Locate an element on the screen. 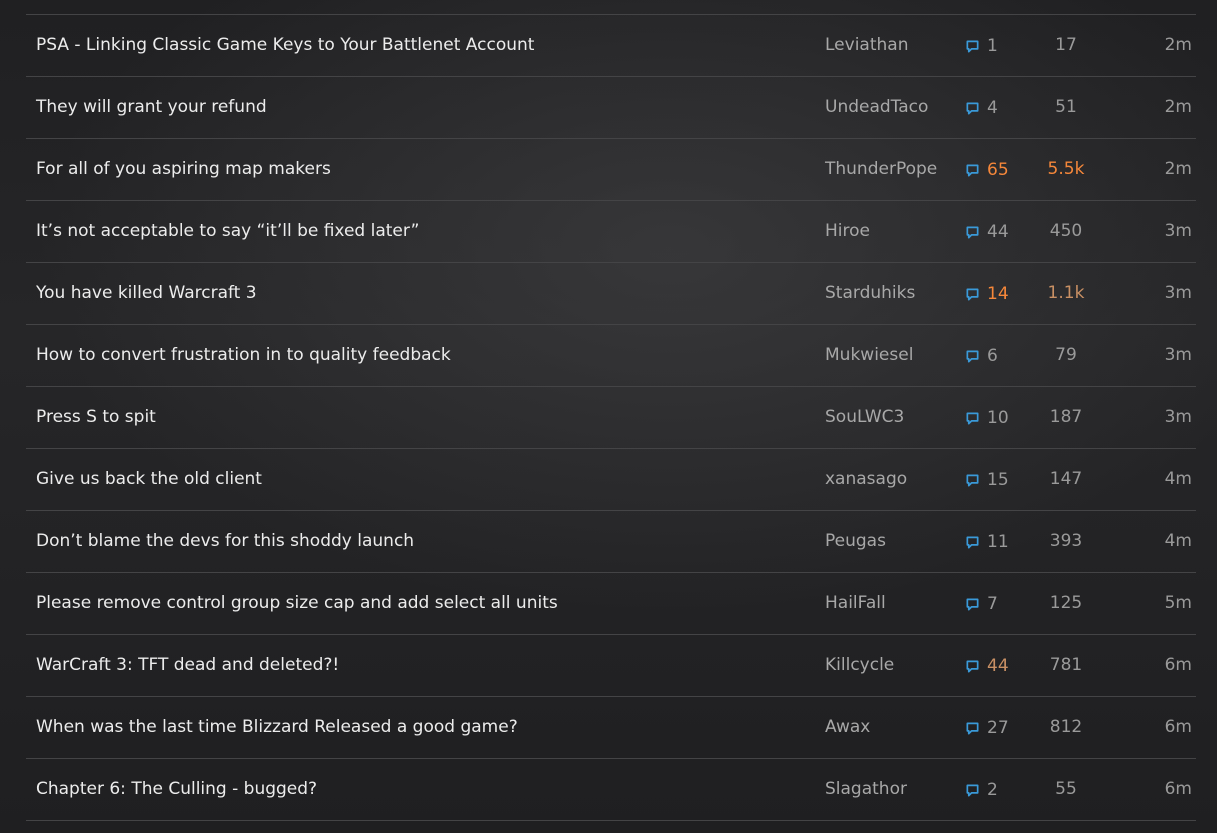 This screenshot has width=1217, height=833. topic-views: 79 is located at coordinates (1066, 355).